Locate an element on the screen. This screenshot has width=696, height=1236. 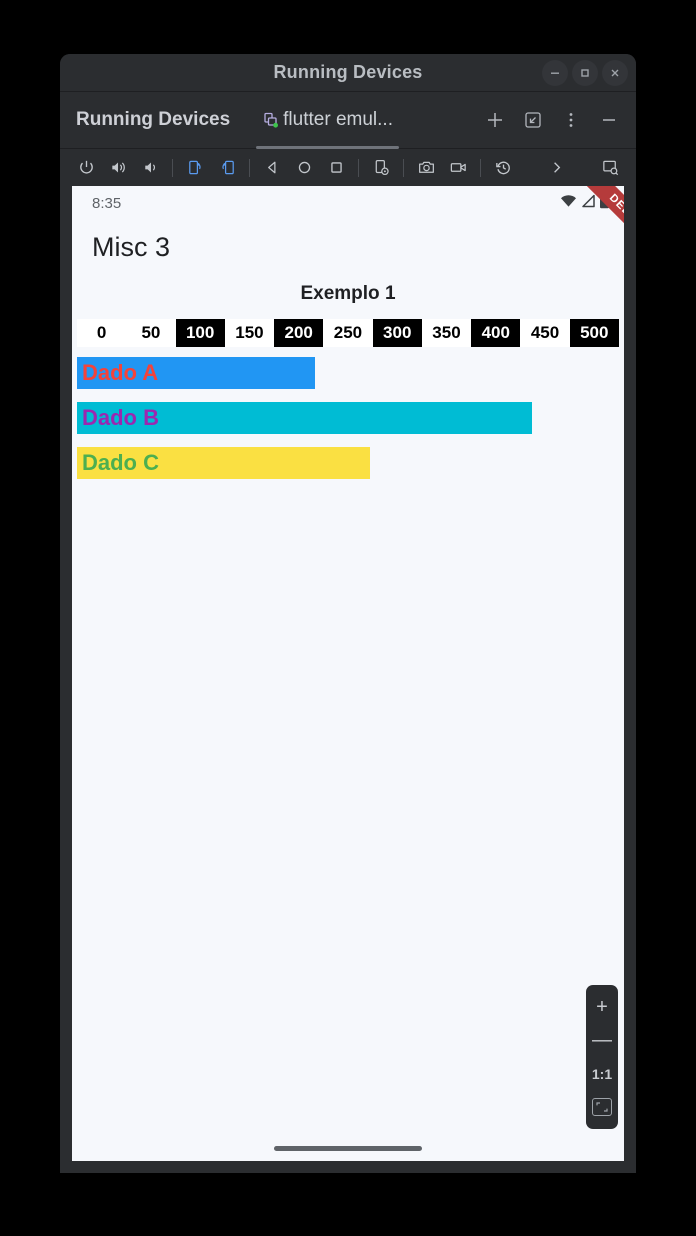
bar-dado-b: Dado B is located at coordinates (305, 418).